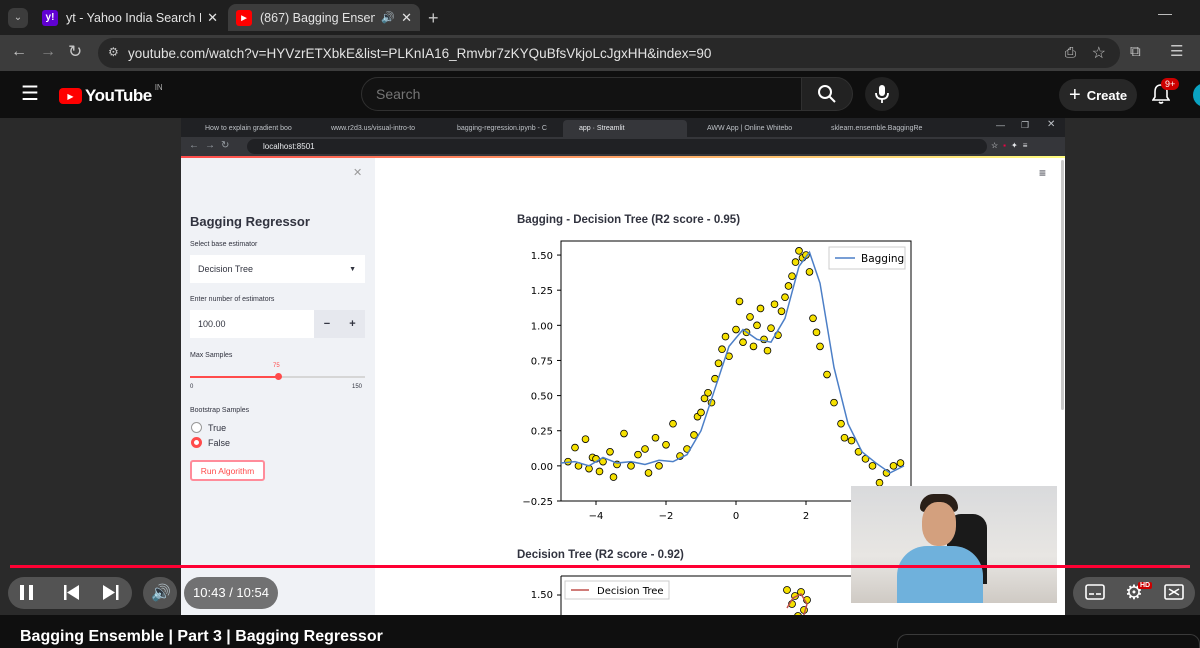 This screenshot has height=648, width=1200. Describe the element at coordinates (1170, 84) in the screenshot. I see `notification-badge: 9+` at that location.